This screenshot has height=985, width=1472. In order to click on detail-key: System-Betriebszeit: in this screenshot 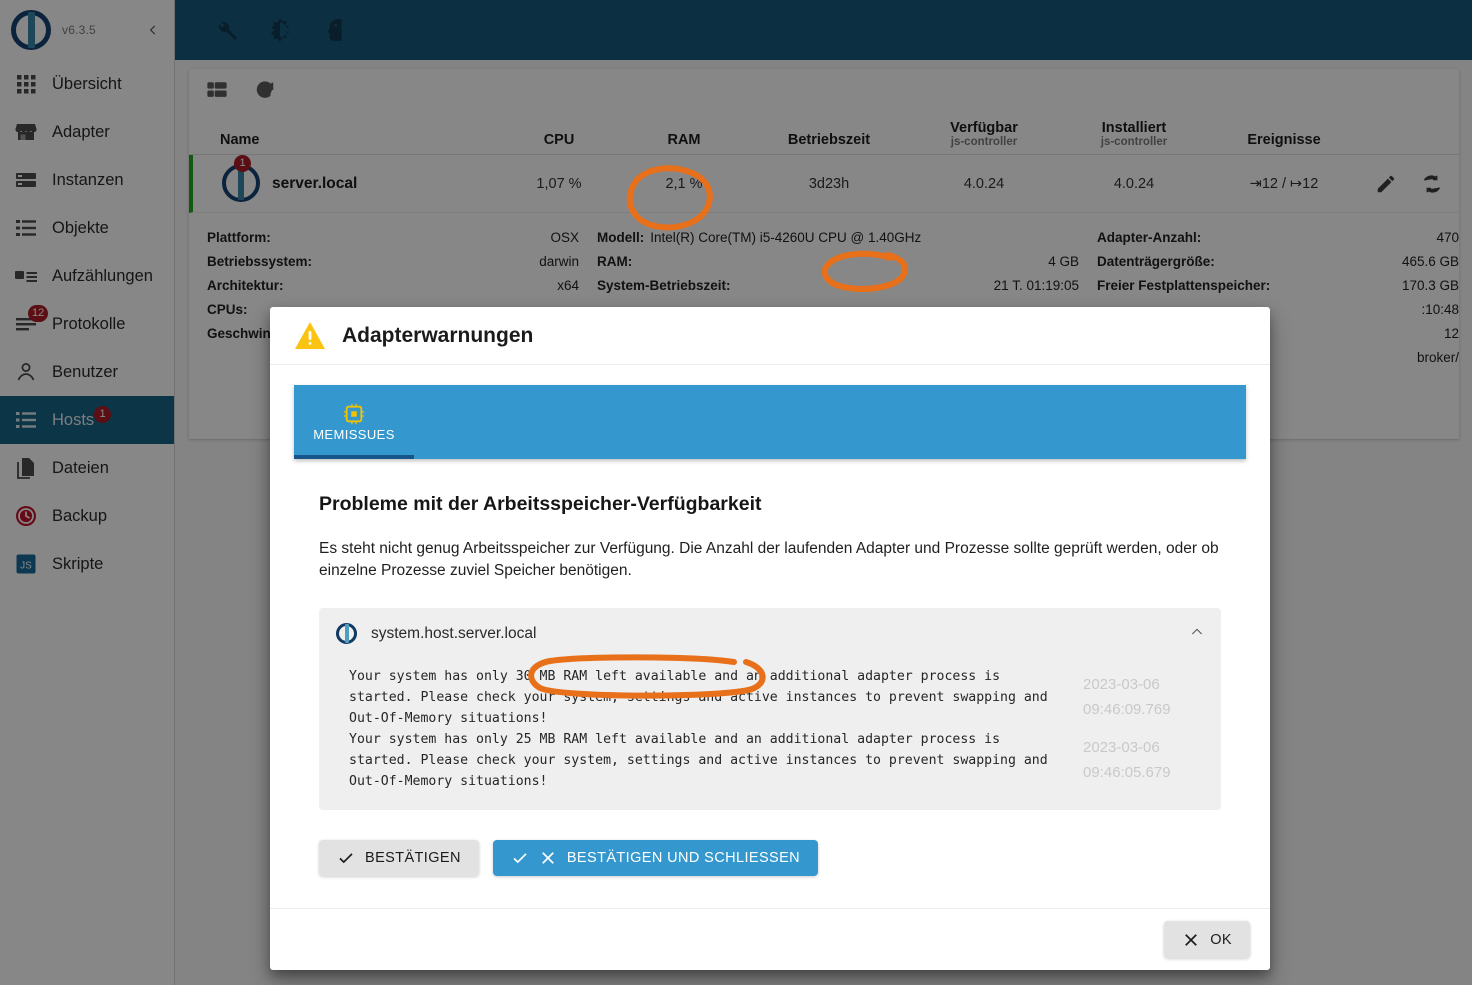, I will do `click(664, 285)`.